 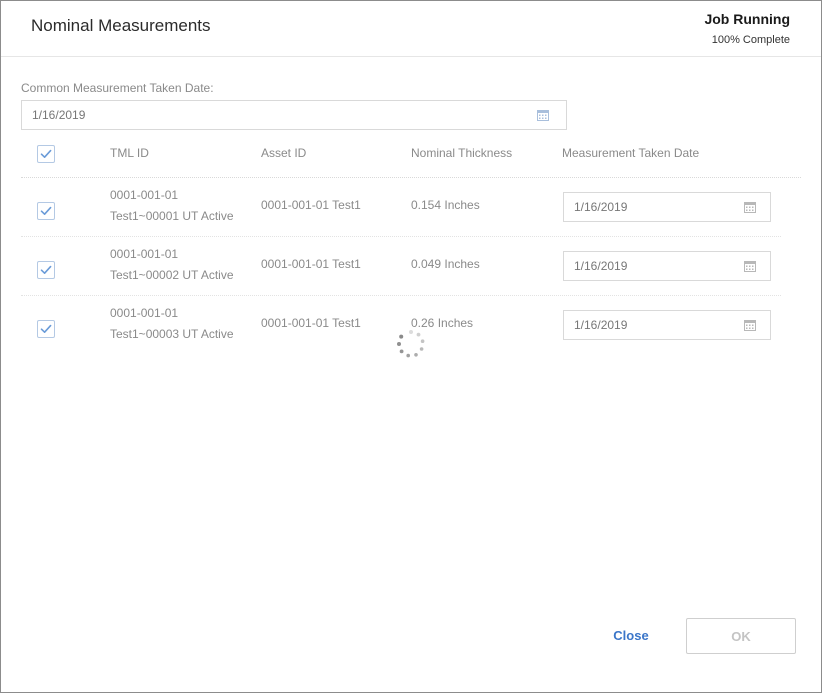 What do you see at coordinates (172, 206) in the screenshot?
I see `tml-id-cell: 0001-001-01 Test1~00001 UT Active` at bounding box center [172, 206].